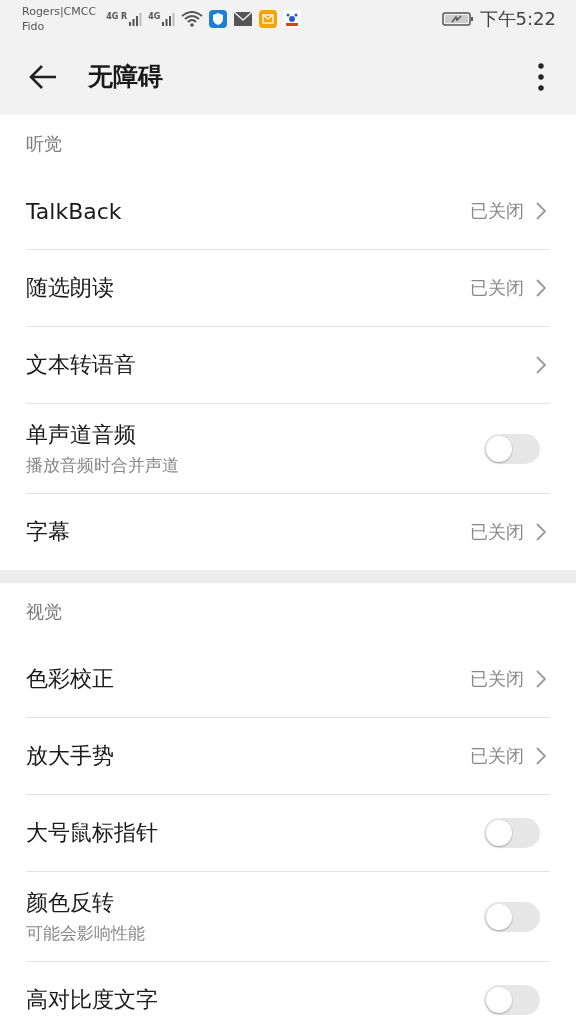 Image resolution: width=576 pixels, height=1024 pixels. I want to click on settings-row: TalkBack 已关闭, so click(288, 211).